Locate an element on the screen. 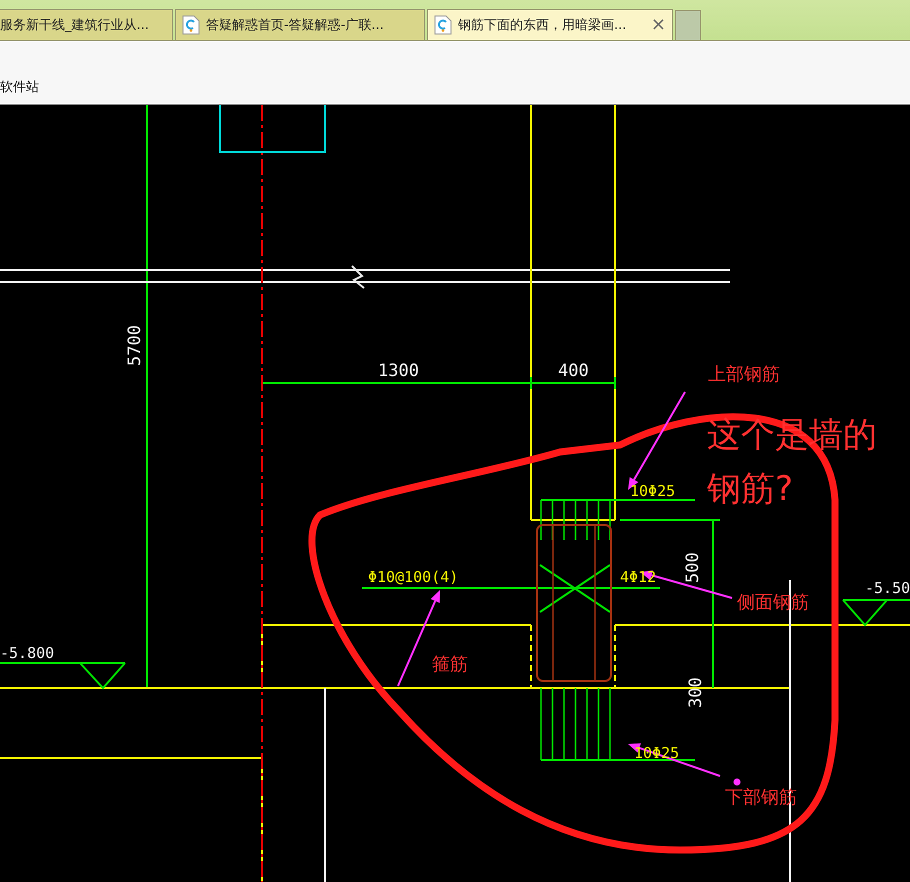 This screenshot has height=882, width=910. annotation-text: 箍筋 is located at coordinates (450, 664).